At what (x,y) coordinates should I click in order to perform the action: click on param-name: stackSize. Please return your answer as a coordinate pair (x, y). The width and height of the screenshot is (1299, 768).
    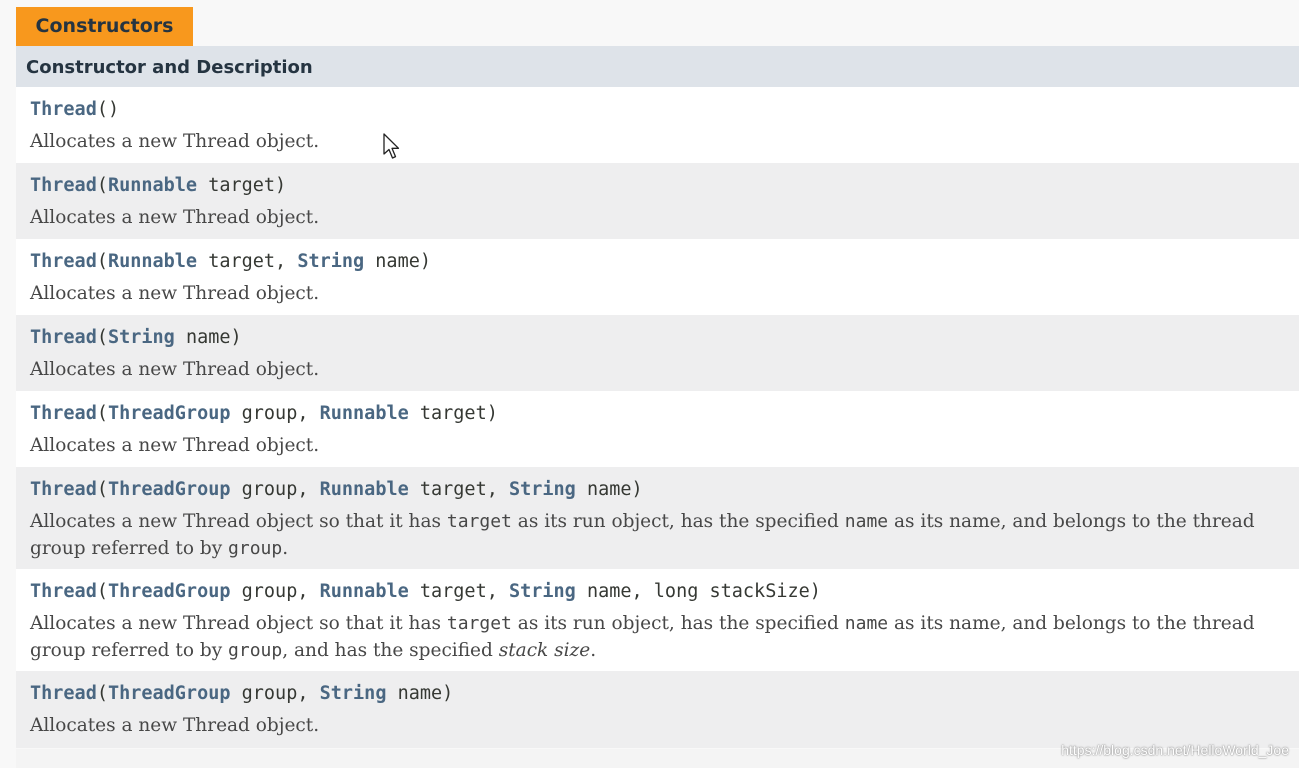
    Looking at the image, I should click on (759, 591).